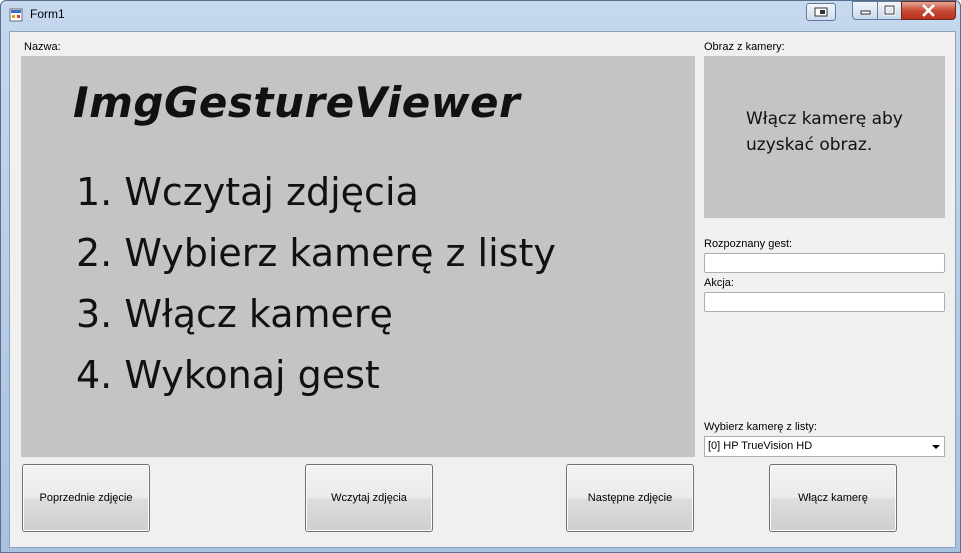 Image resolution: width=961 pixels, height=553 pixels. I want to click on window-layout-icon, so click(821, 12).